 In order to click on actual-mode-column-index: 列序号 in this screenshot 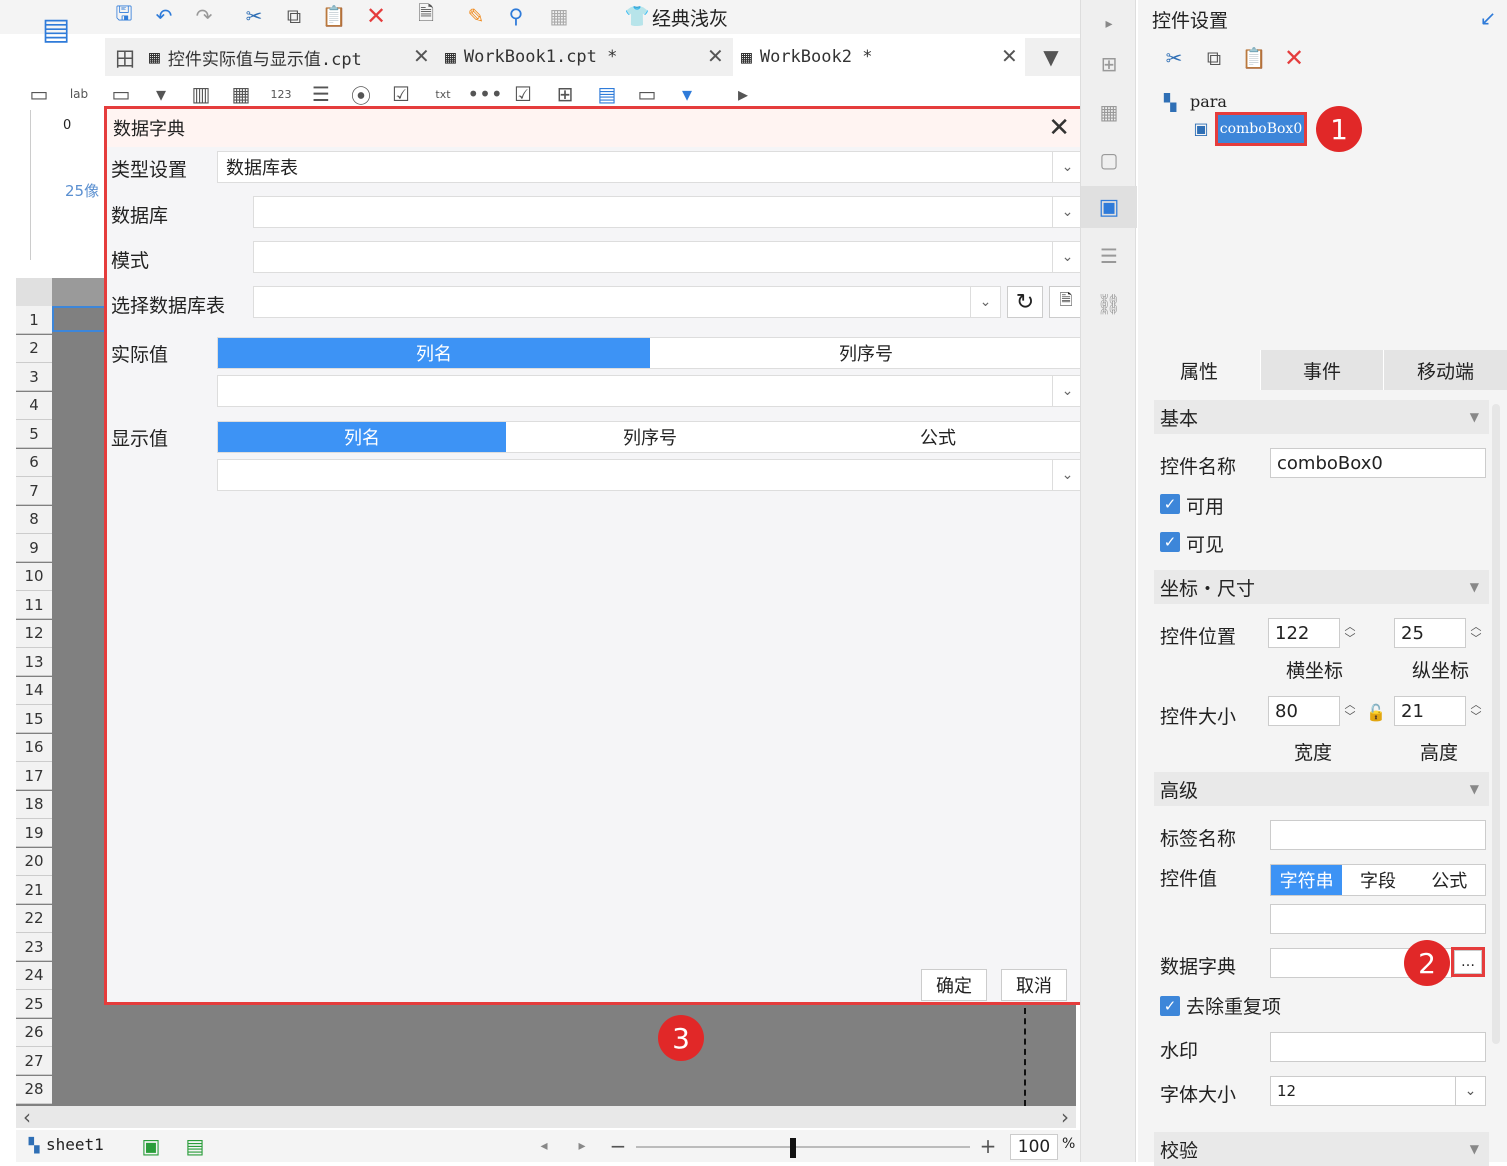, I will do `click(866, 353)`.